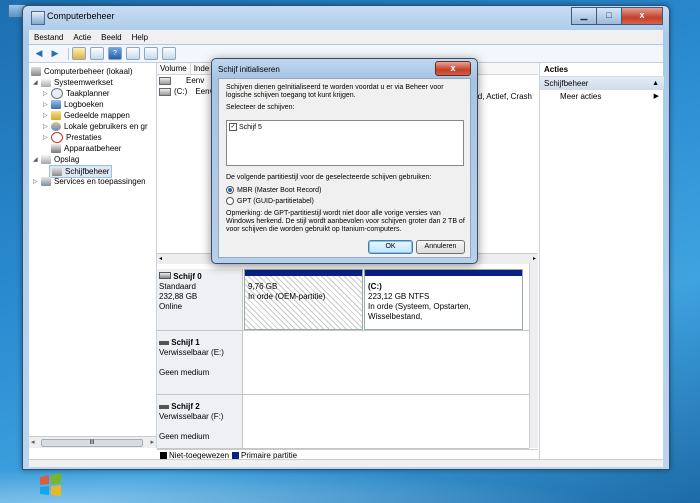 Image resolution: width=700 pixels, height=503 pixels. What do you see at coordinates (48, 37) in the screenshot?
I see `menu-bestand: Bestand` at bounding box center [48, 37].